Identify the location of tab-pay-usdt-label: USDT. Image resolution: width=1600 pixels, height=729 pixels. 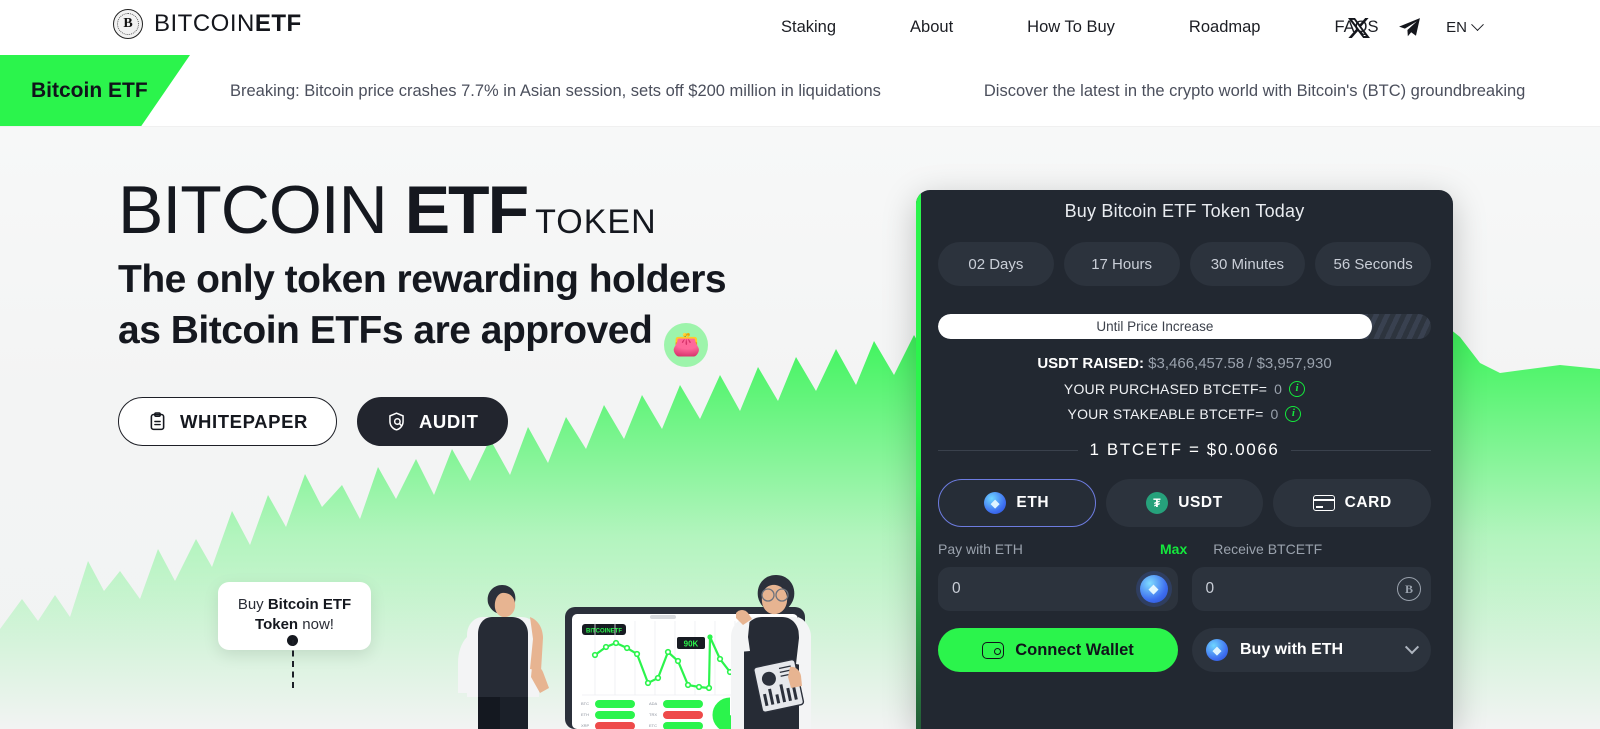
(1200, 502).